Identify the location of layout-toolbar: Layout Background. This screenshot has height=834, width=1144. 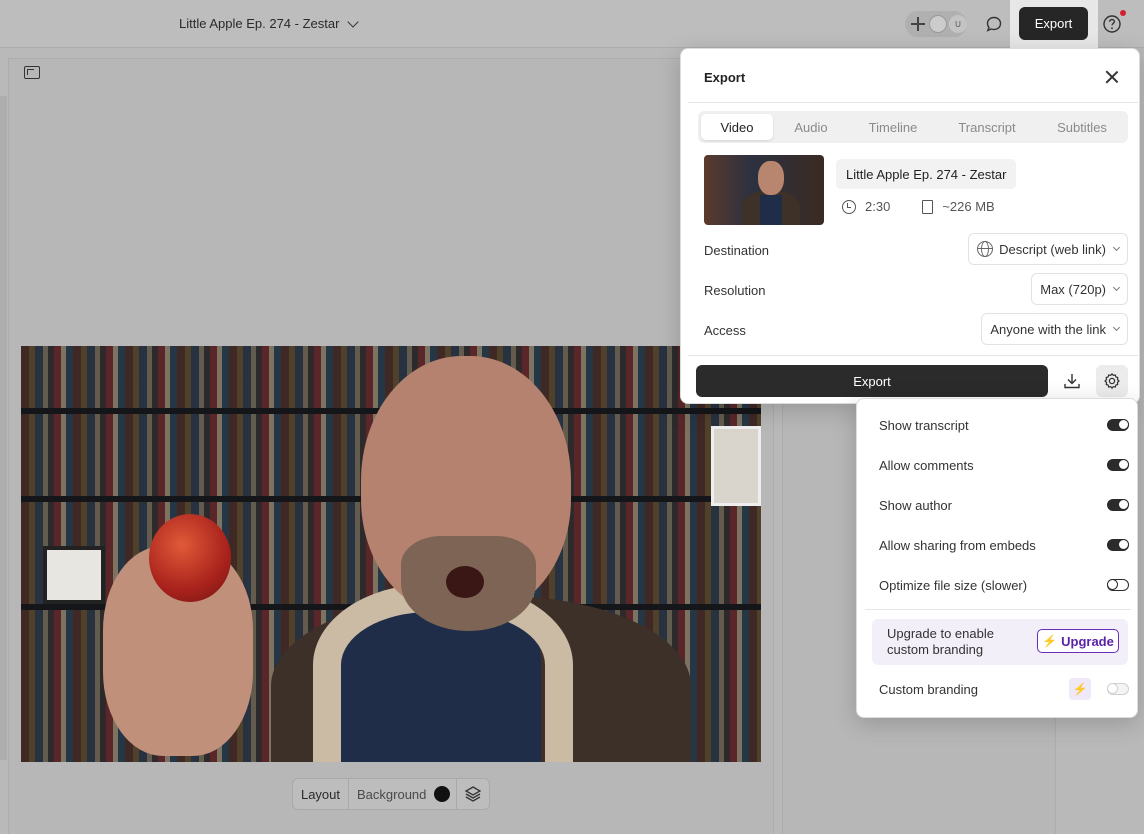
(391, 794).